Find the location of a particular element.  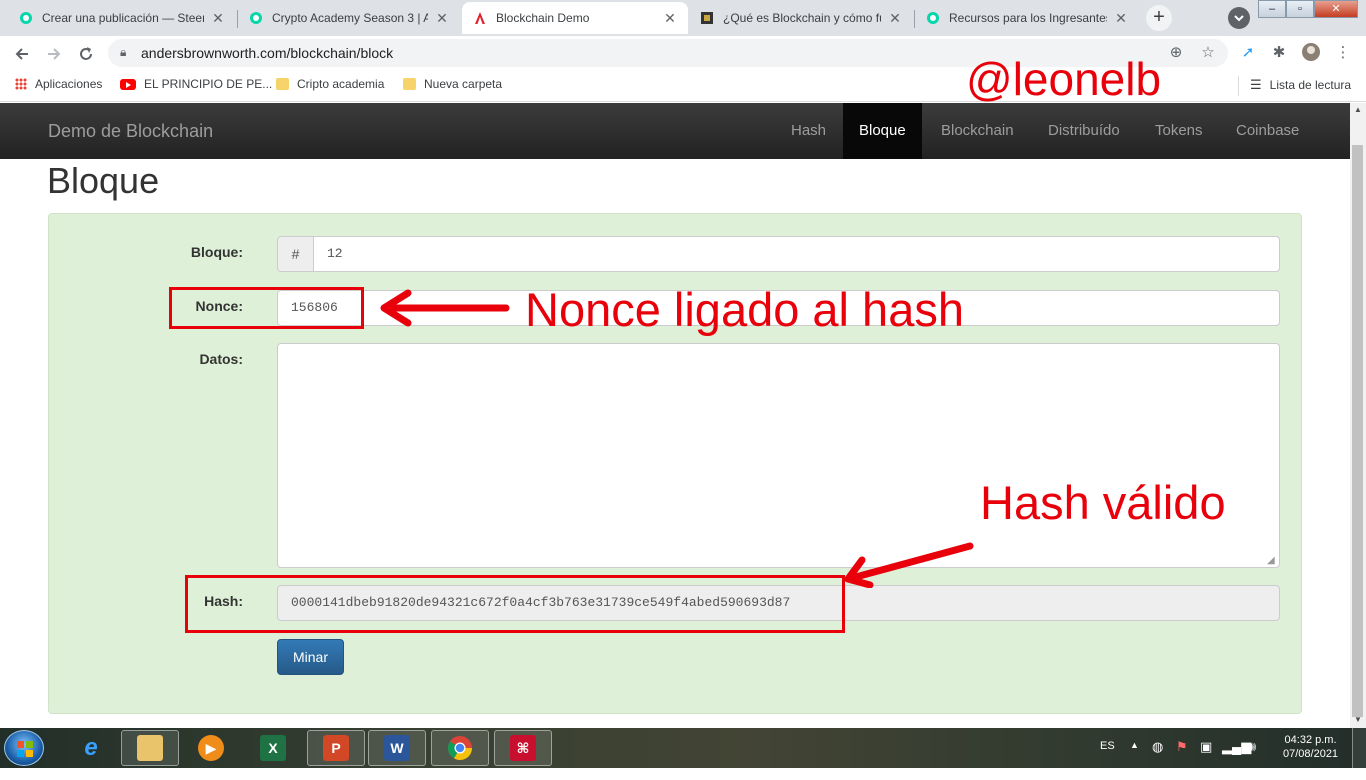

volume-icon: 🔊︎ is located at coordinates (1252, 759).